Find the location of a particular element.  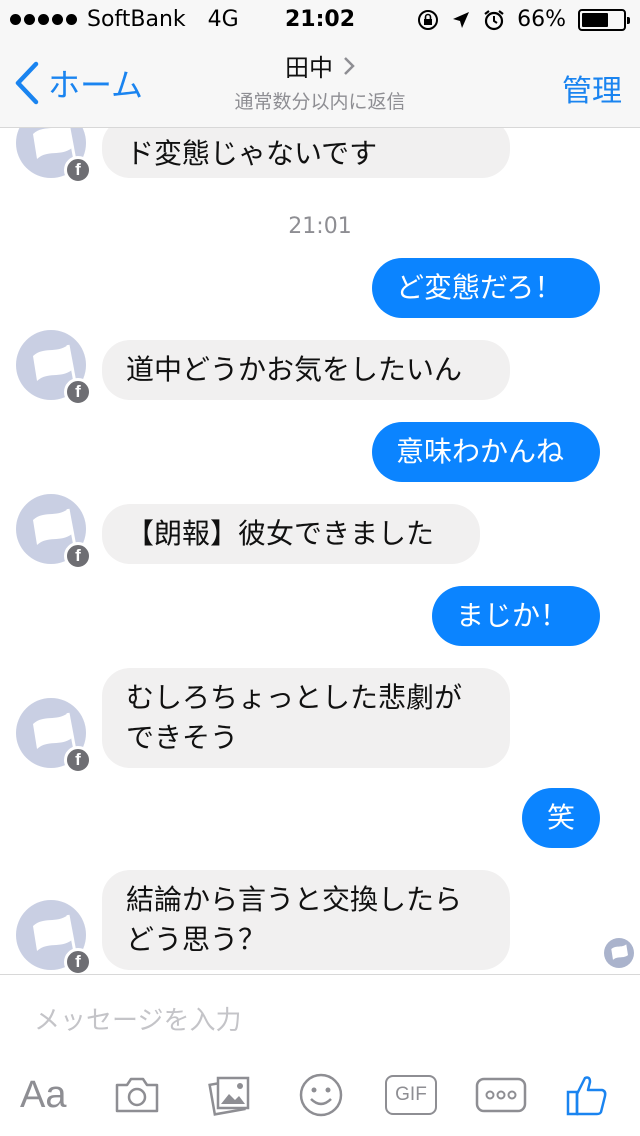

like-button is located at coordinates (587, 1095).